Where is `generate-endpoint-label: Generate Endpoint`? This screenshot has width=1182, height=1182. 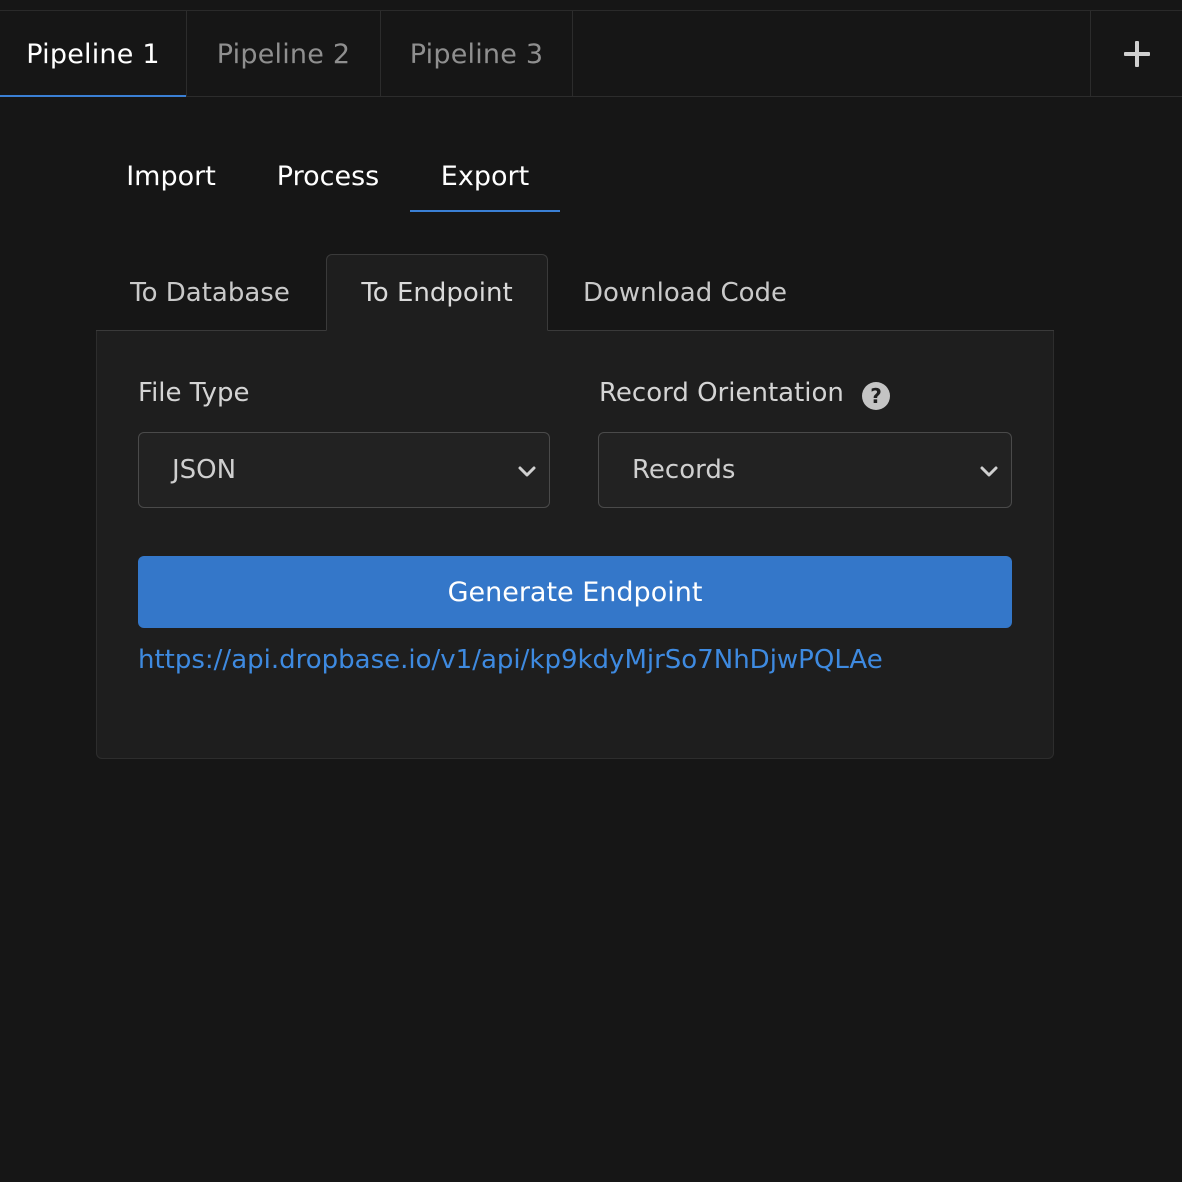 generate-endpoint-label: Generate Endpoint is located at coordinates (575, 592).